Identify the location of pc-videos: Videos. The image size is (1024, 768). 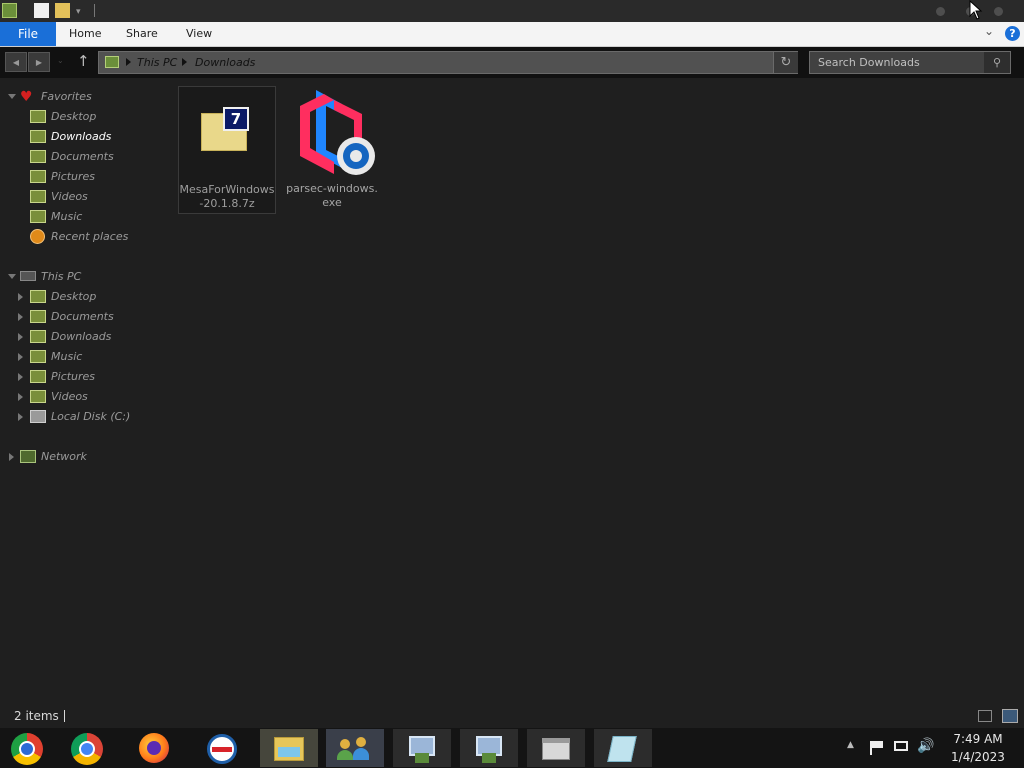
(89, 397).